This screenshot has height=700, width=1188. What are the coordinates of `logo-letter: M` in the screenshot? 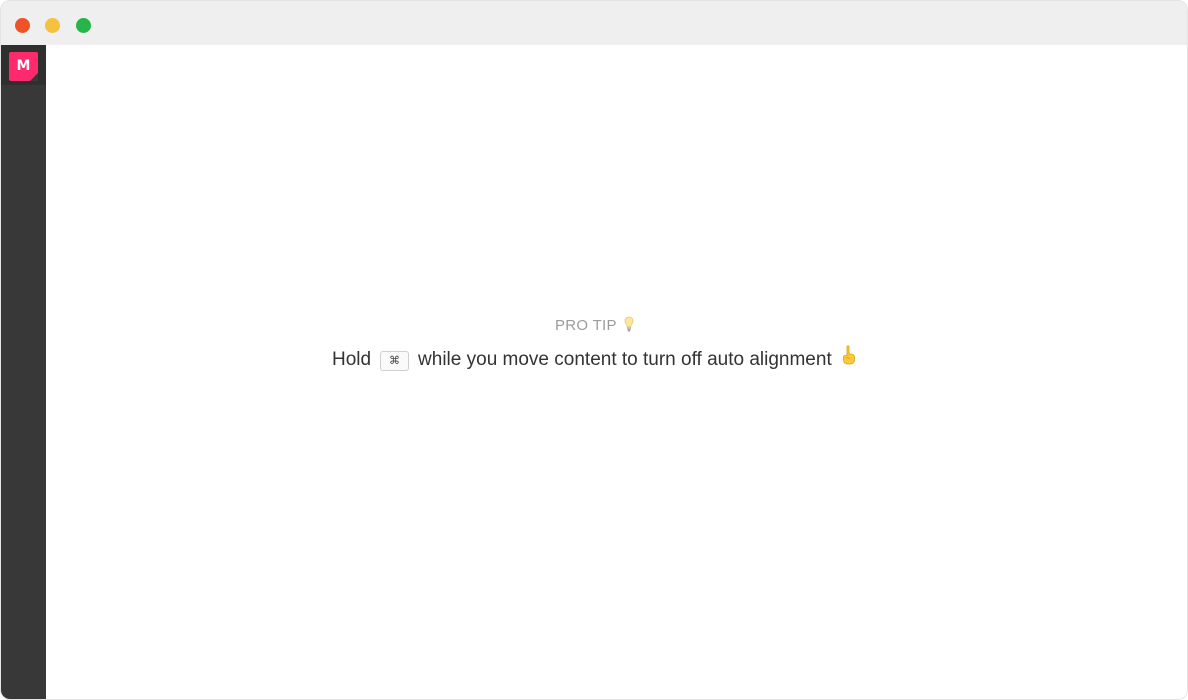 It's located at (23, 66).